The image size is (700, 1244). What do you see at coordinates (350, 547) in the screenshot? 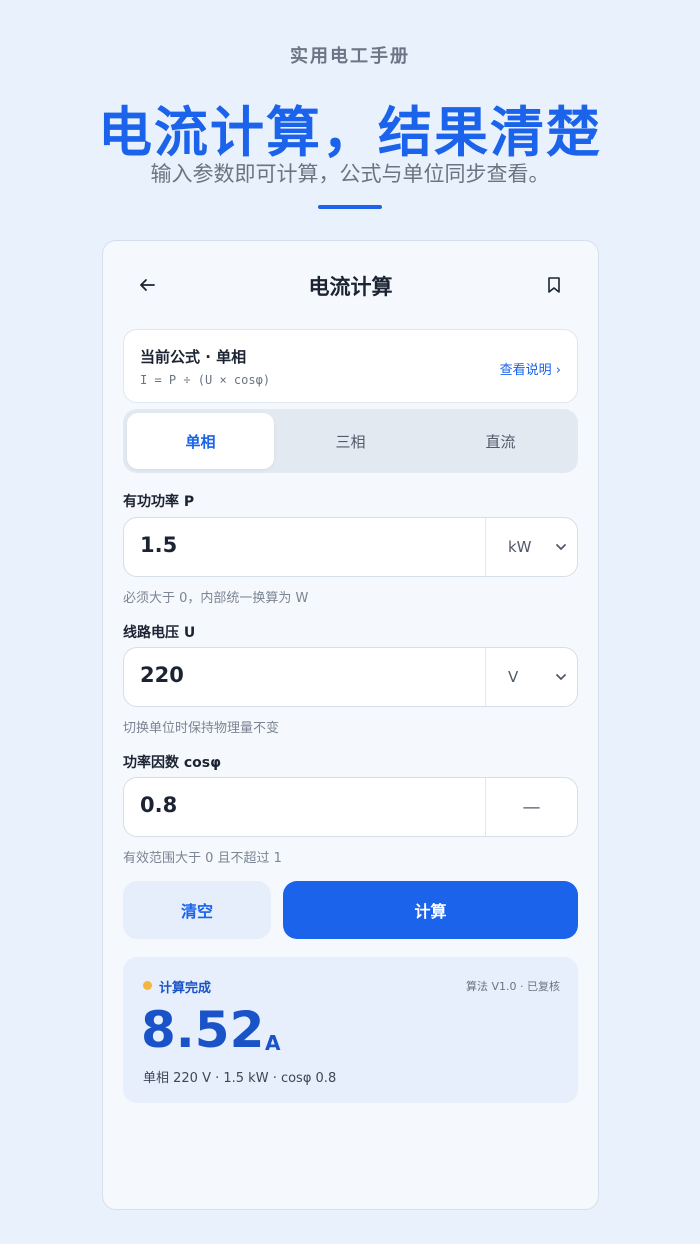
I see `power-field: 1.5 kW` at bounding box center [350, 547].